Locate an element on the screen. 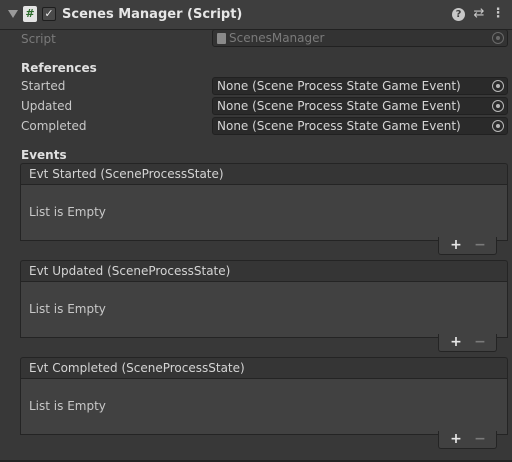 The image size is (512, 462). evt-completed-body: List is Empty is located at coordinates (264, 406).